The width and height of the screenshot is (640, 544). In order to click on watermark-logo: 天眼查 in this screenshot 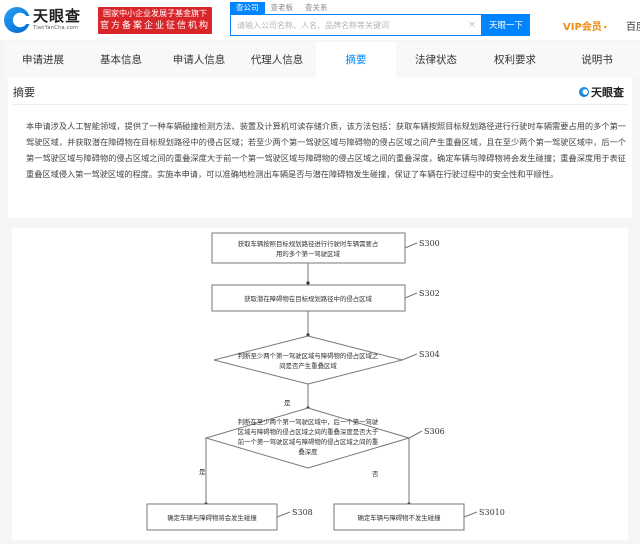, I will do `click(601, 92)`.